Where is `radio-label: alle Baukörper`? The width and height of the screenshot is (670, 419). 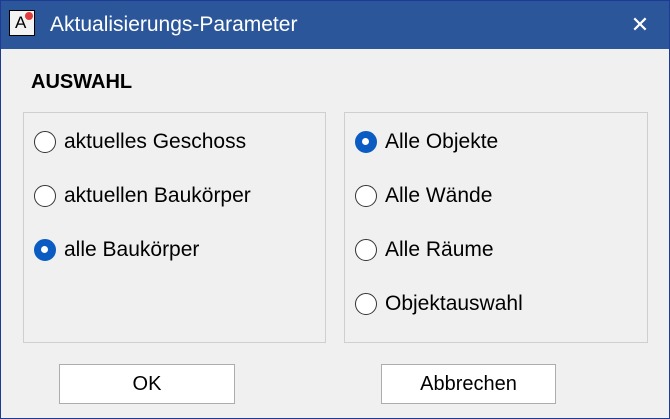
radio-label: alle Baukörper is located at coordinates (132, 249).